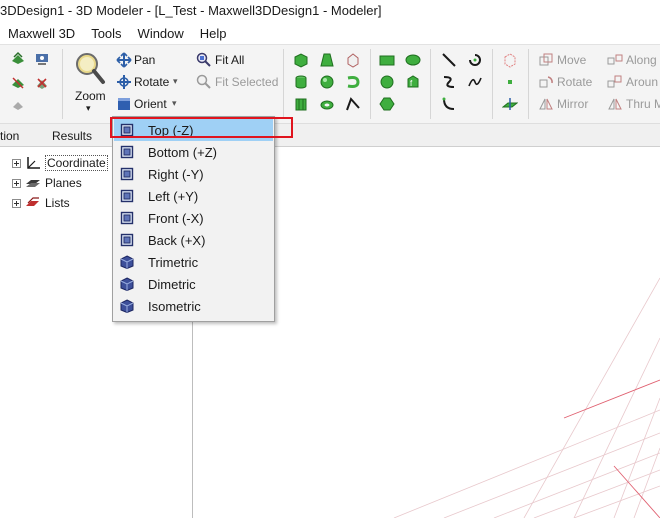 Image resolution: width=660 pixels, height=521 pixels. What do you see at coordinates (301, 60) in the screenshot?
I see `box-primitive-icon` at bounding box center [301, 60].